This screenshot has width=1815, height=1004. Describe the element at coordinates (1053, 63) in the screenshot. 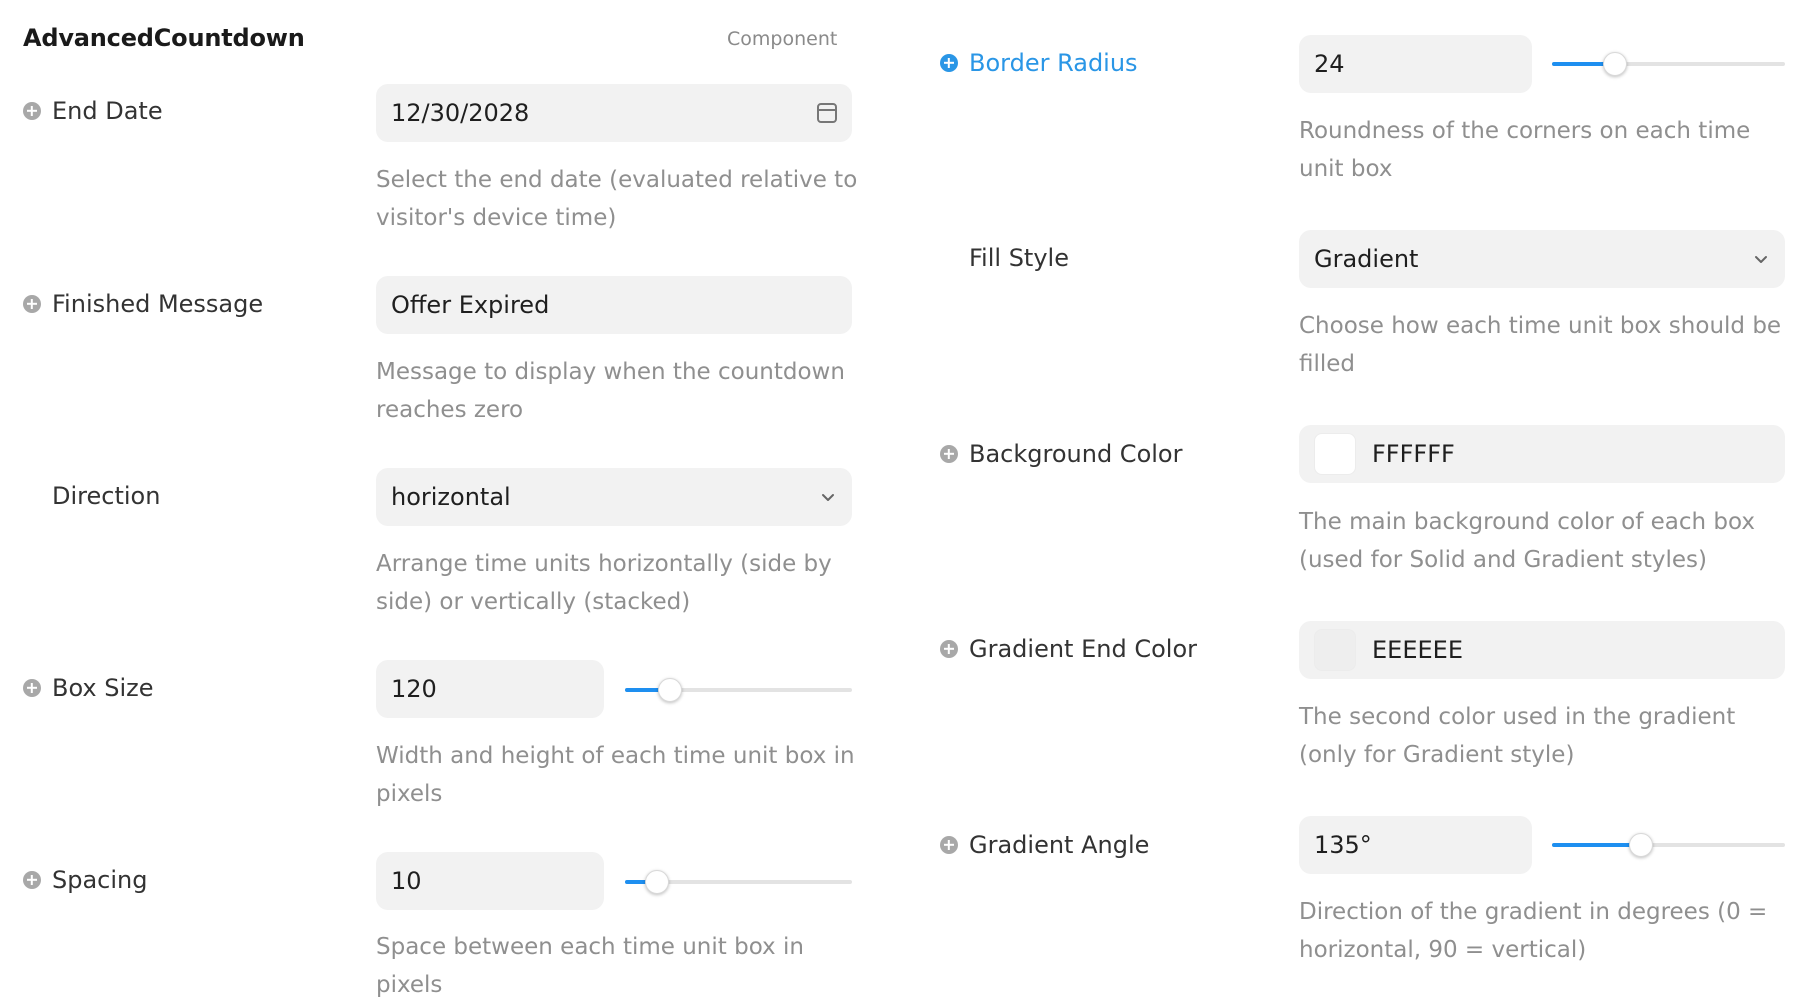

I see `border-radius-label-text: Border Radius` at that location.